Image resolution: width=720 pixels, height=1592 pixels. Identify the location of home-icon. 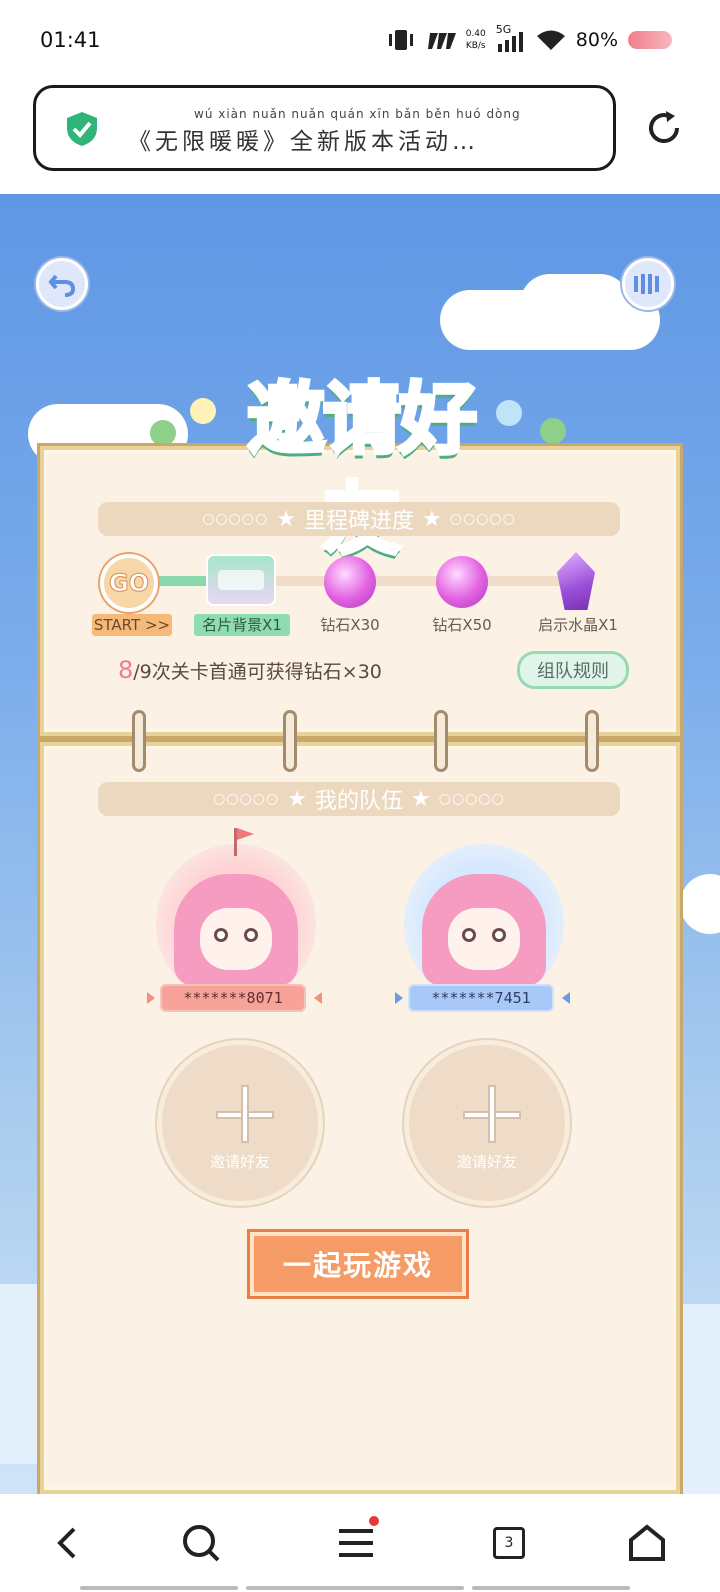
(647, 1542).